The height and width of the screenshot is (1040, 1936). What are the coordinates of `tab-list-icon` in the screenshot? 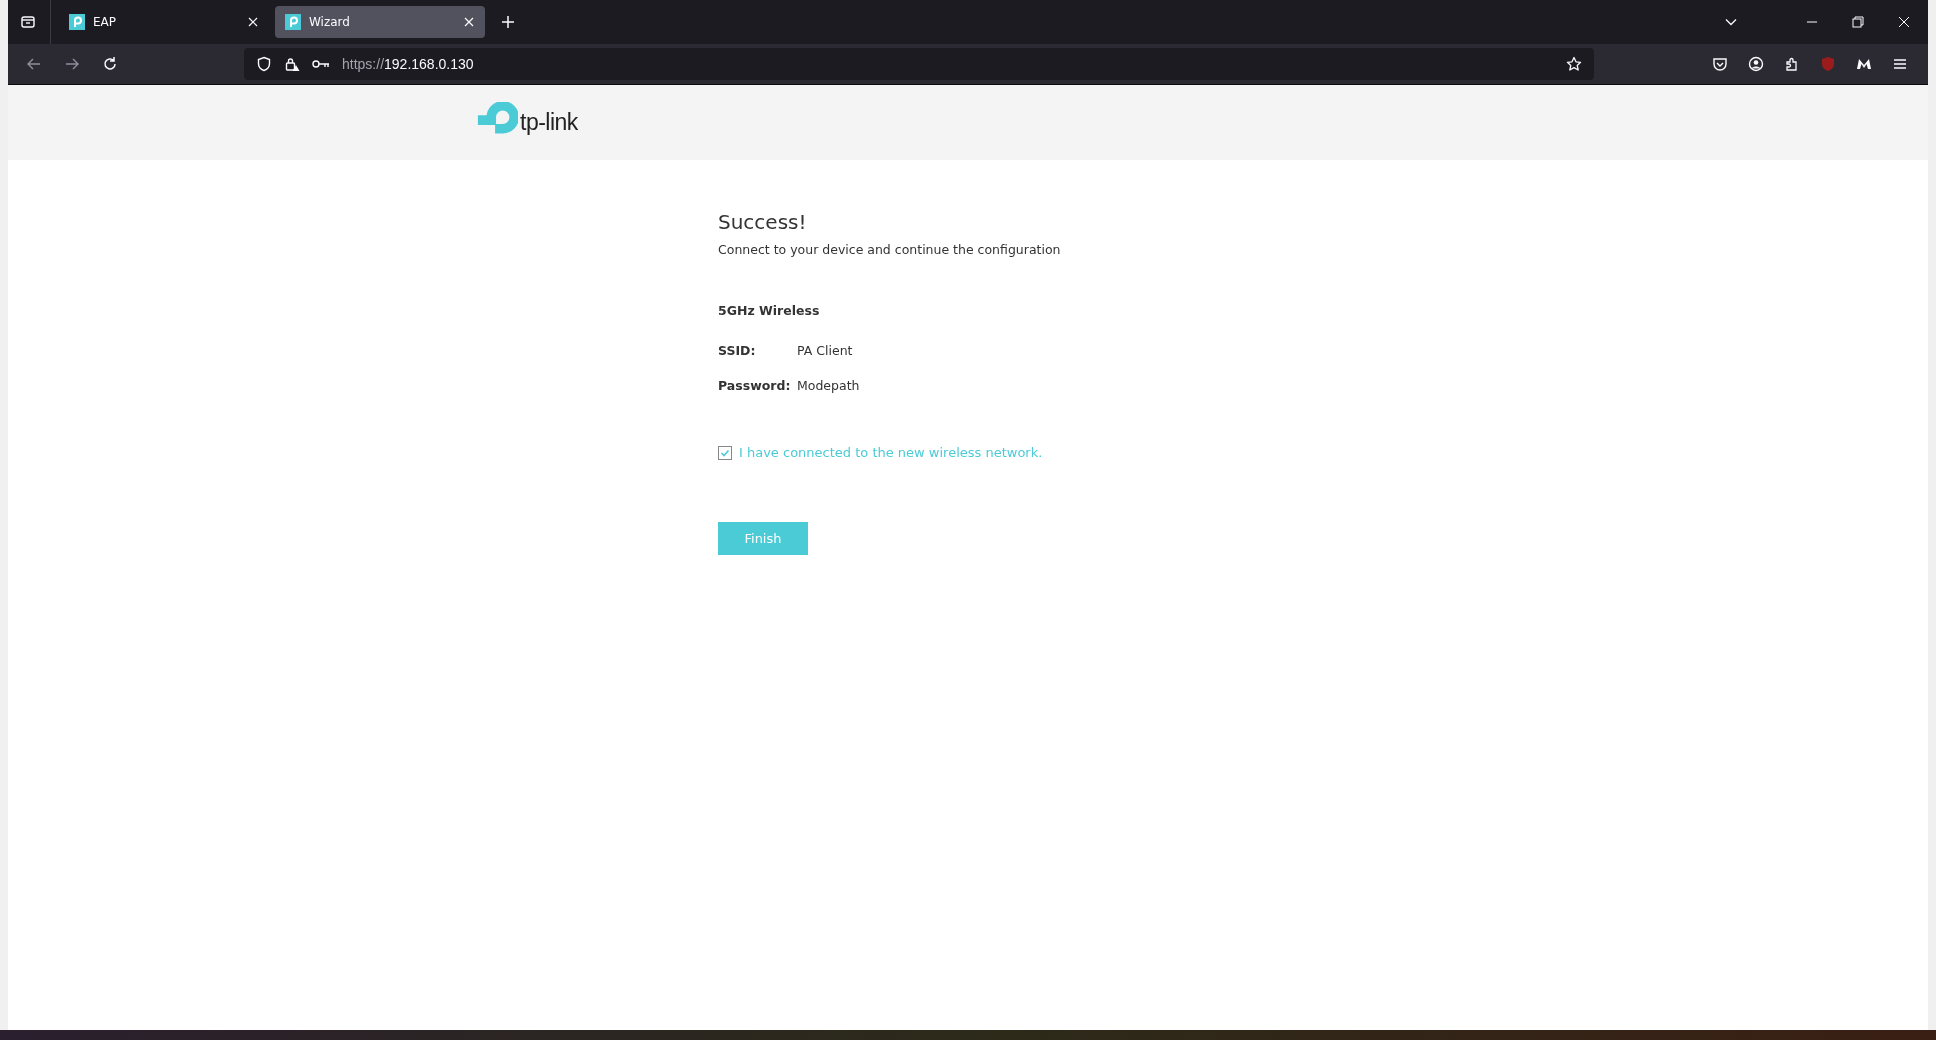 It's located at (28, 22).